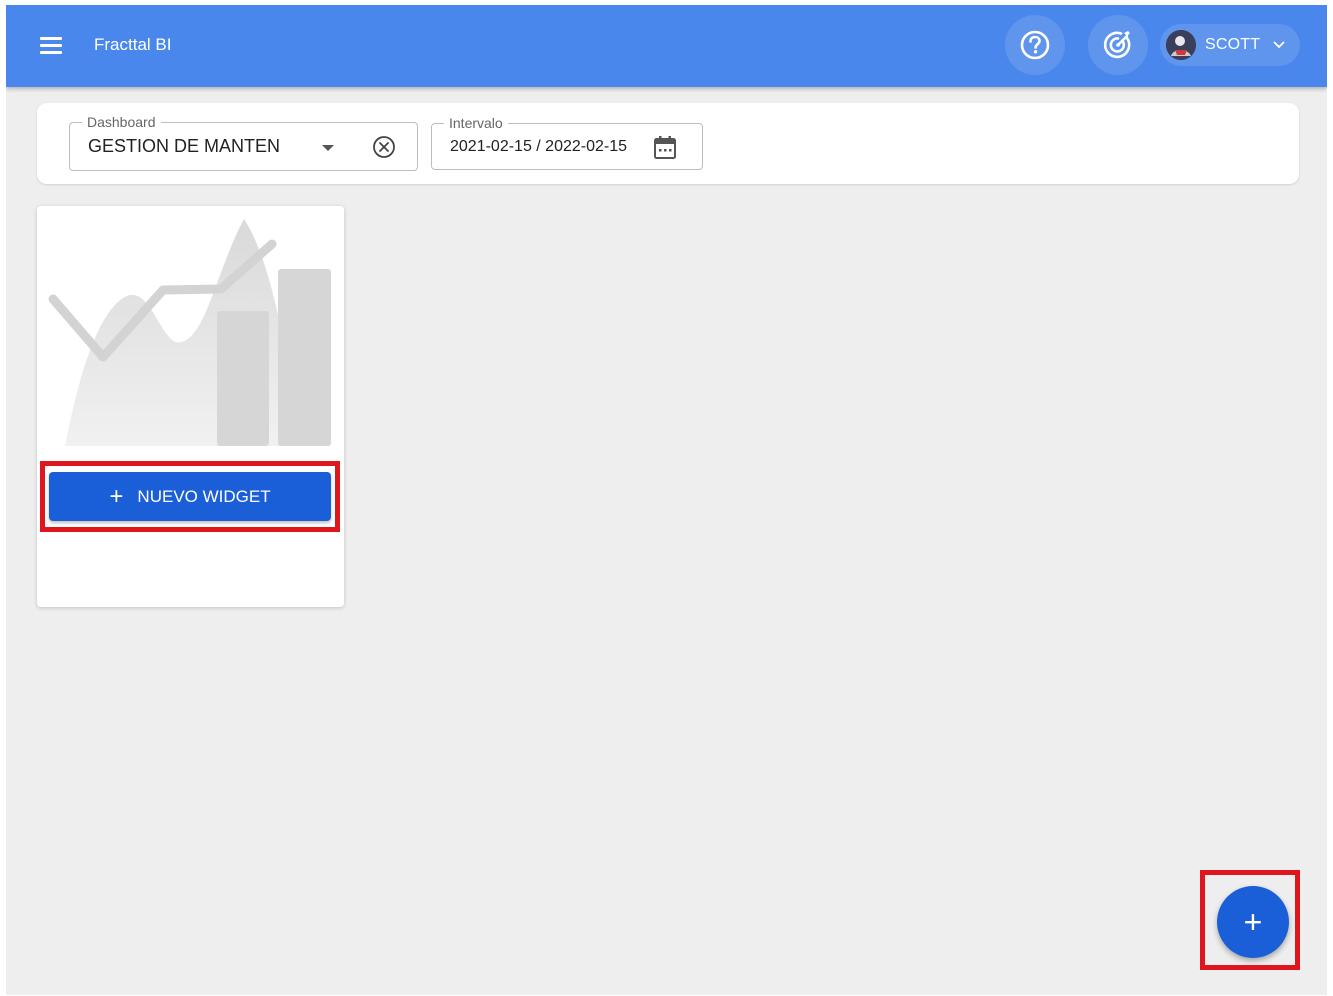  I want to click on avatar, so click(1181, 45).